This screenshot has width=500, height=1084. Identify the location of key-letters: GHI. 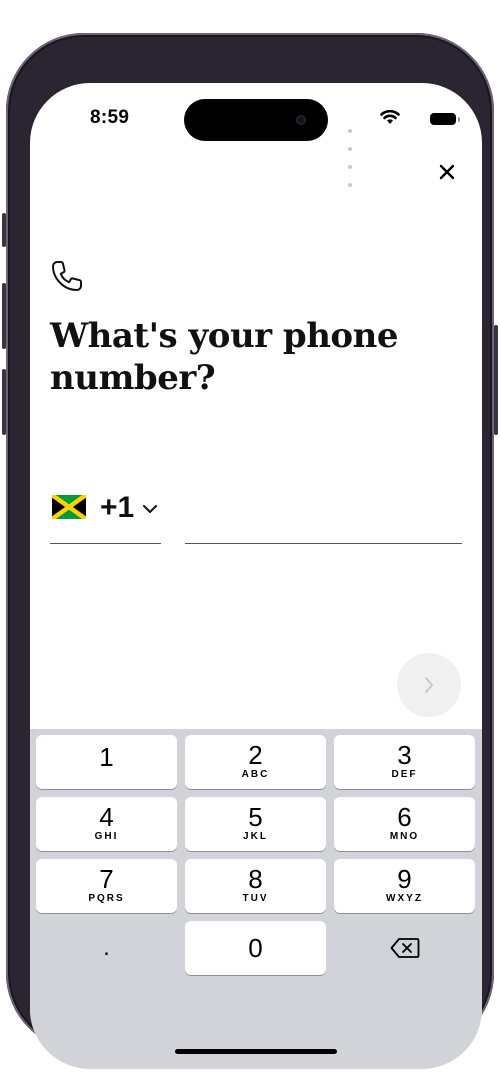
(106, 836).